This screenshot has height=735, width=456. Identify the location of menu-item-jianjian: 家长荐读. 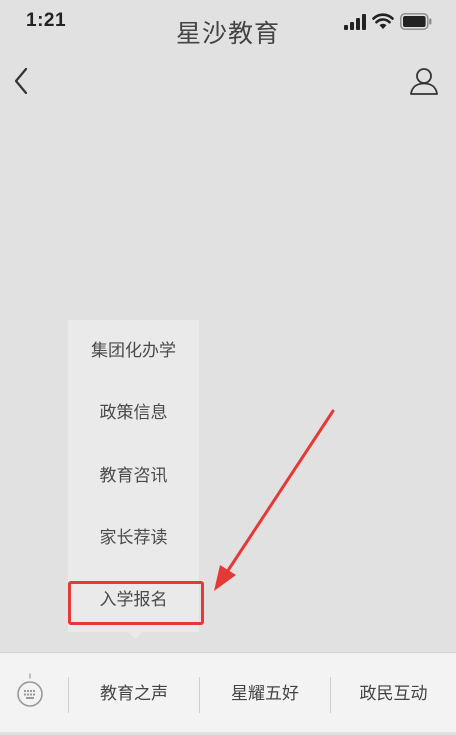
(133, 538).